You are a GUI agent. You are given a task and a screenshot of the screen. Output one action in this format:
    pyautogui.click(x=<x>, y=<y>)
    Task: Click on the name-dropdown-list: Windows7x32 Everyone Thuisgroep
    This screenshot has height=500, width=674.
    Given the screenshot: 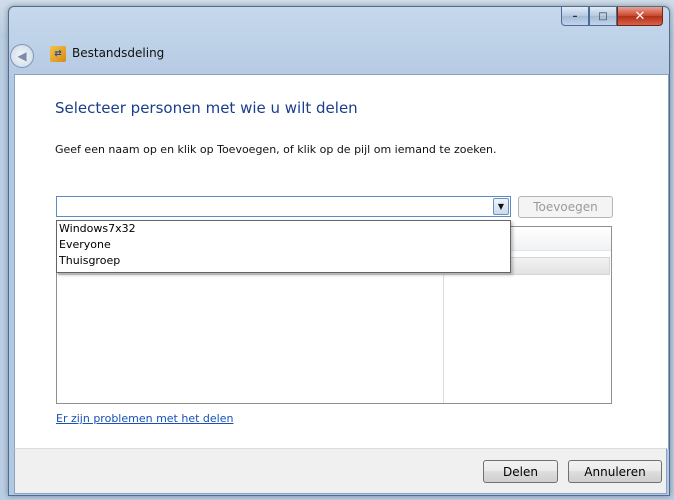 What is the action you would take?
    pyautogui.click(x=283, y=246)
    